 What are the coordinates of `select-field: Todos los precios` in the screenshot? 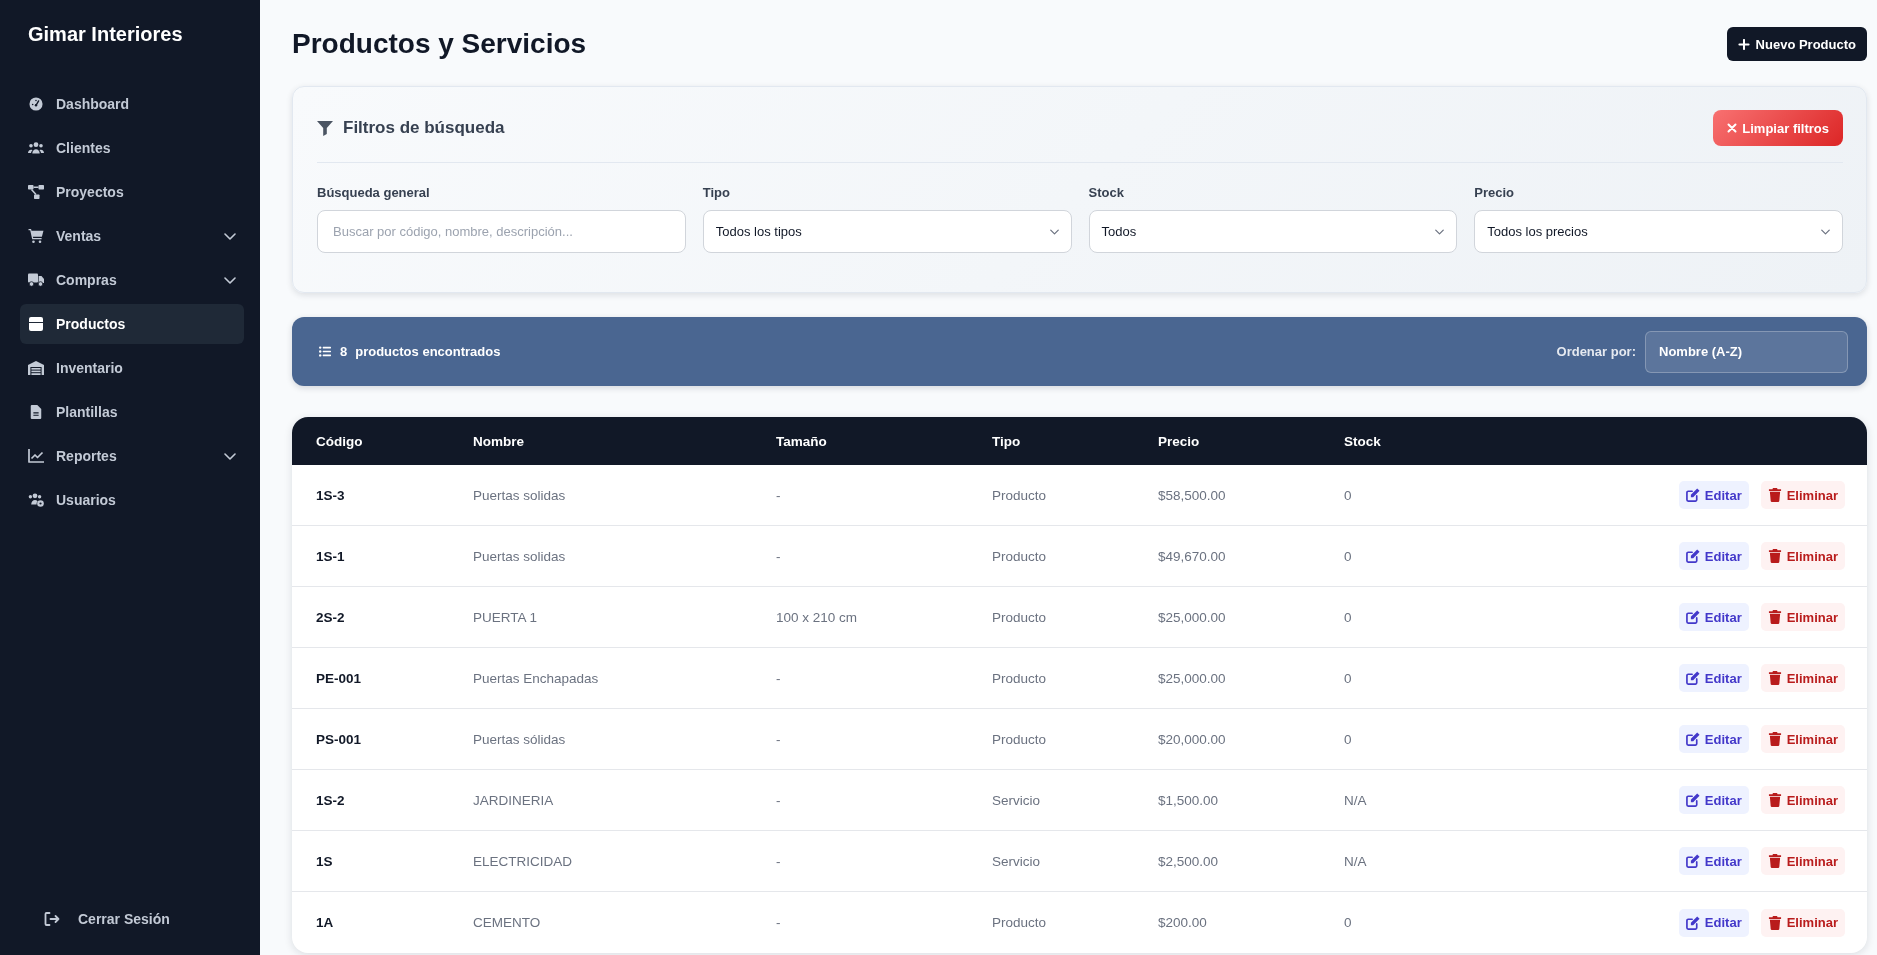 It's located at (1658, 231).